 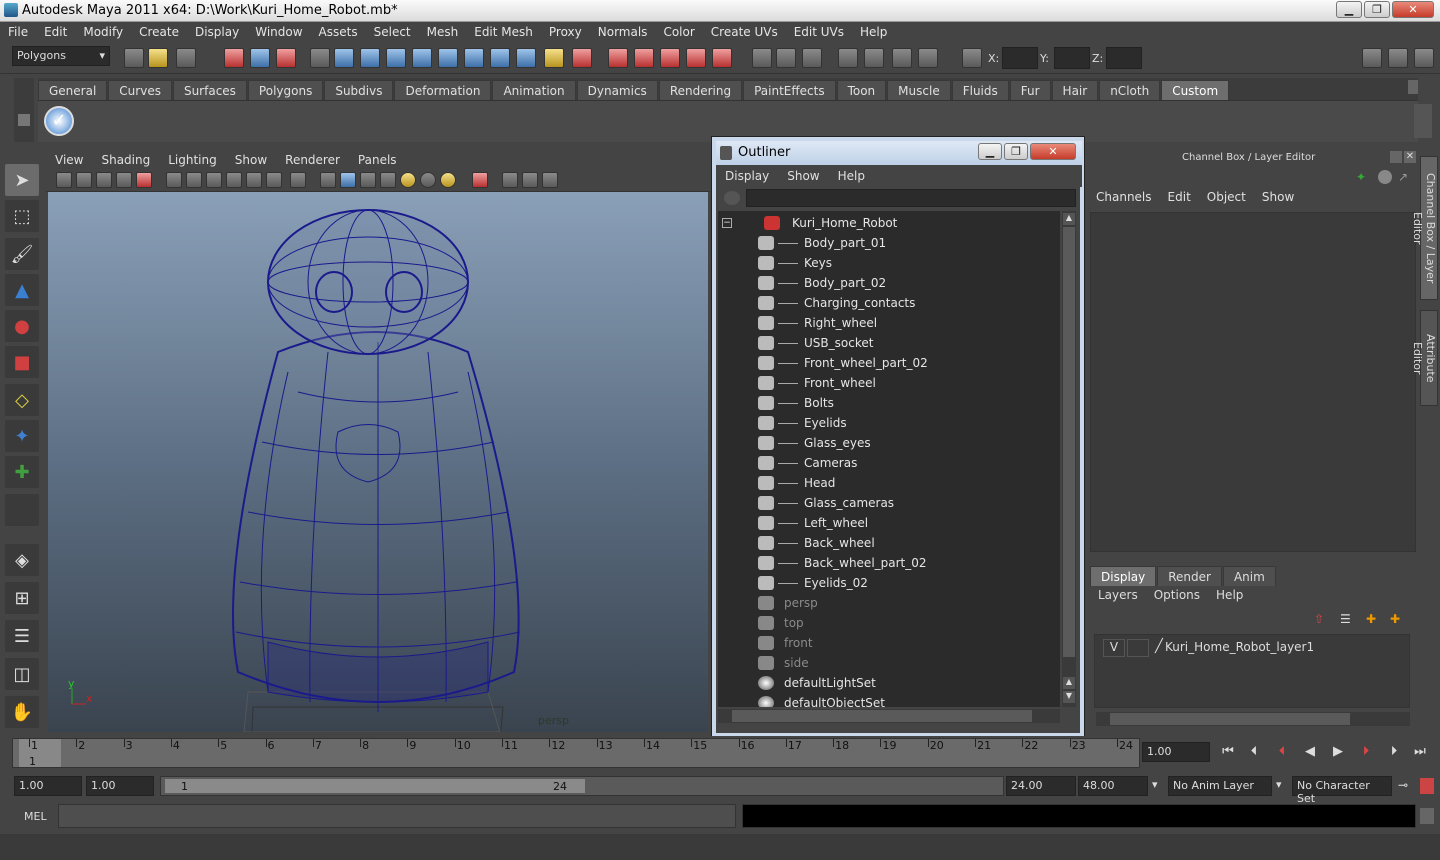 What do you see at coordinates (124, 180) in the screenshot?
I see `image-plane-icon` at bounding box center [124, 180].